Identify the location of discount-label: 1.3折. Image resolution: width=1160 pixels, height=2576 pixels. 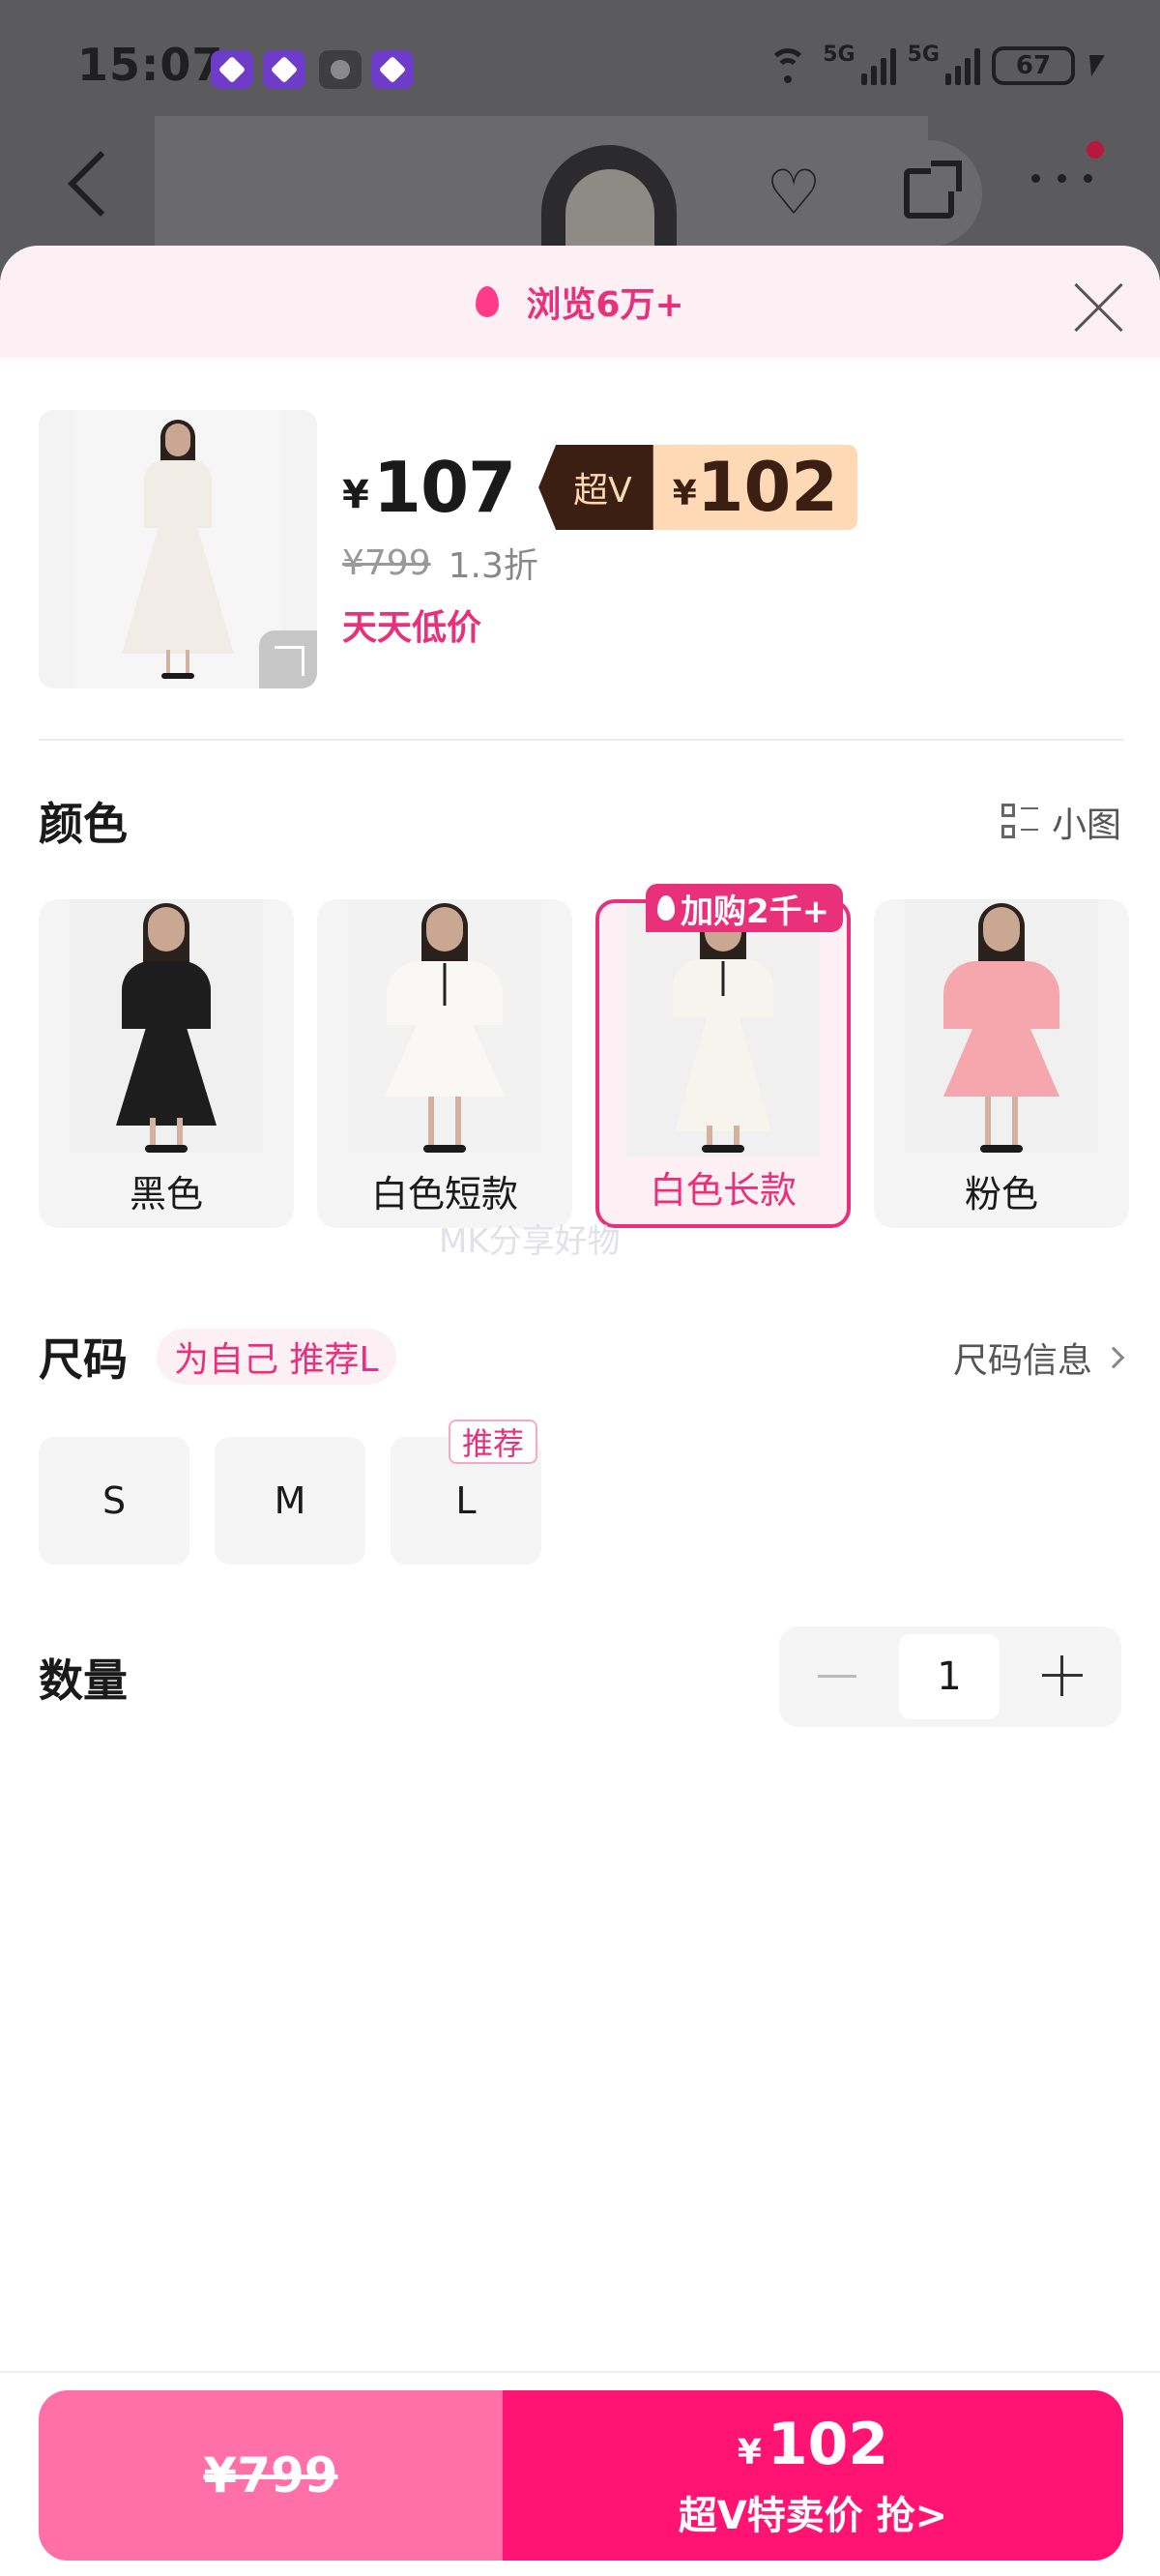
(493, 566).